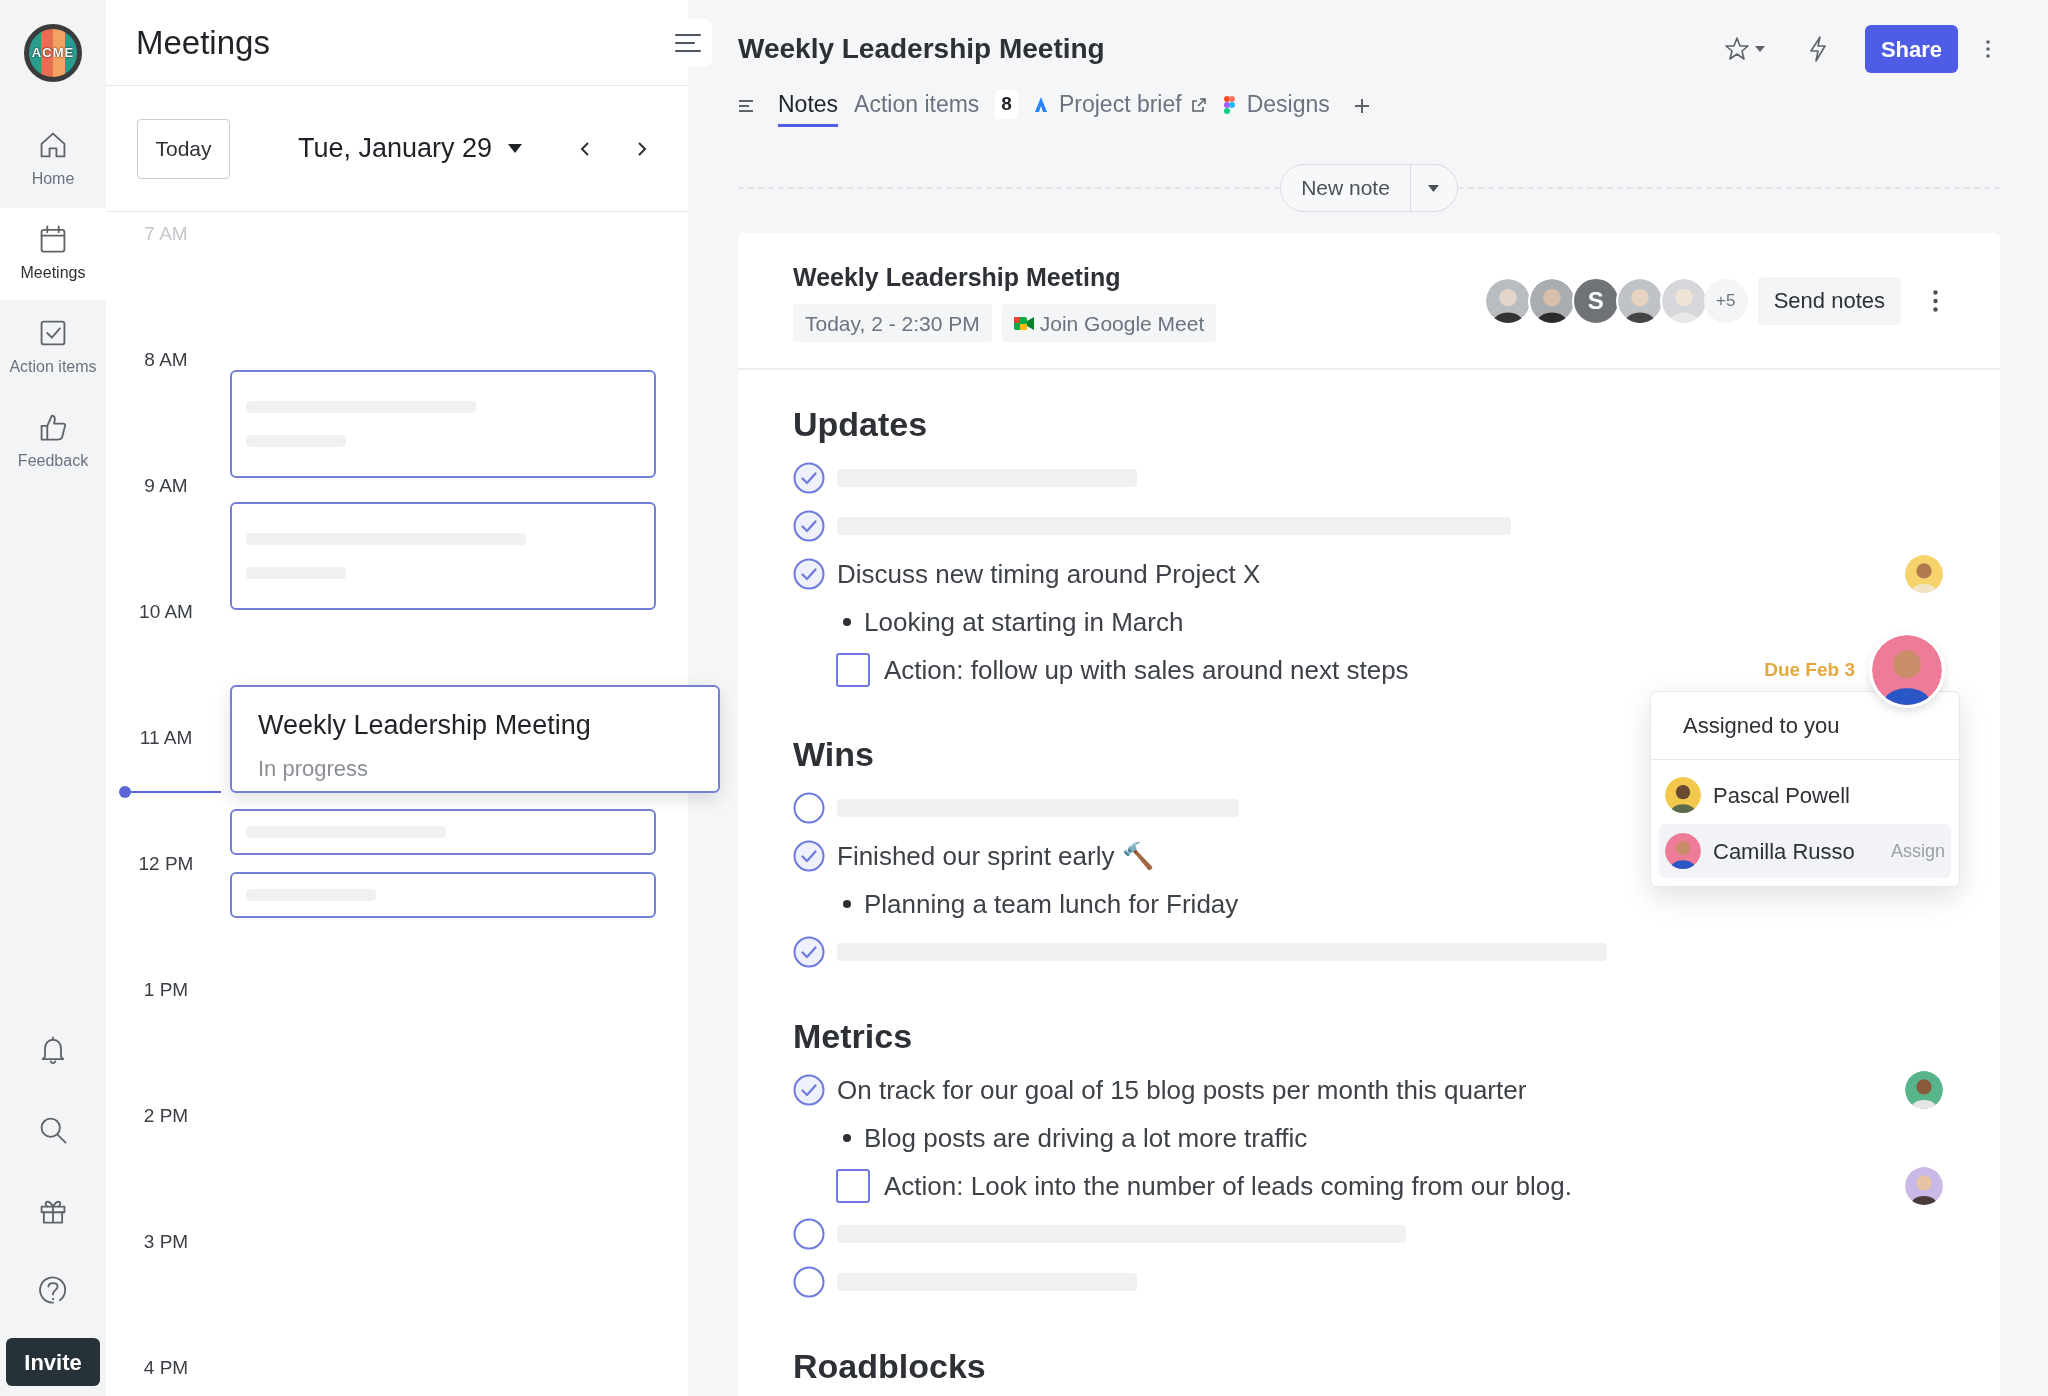 The width and height of the screenshot is (2048, 1396). Describe the element at coordinates (1805, 851) in the screenshot. I see `person-option: Camilla Russo Assign` at that location.